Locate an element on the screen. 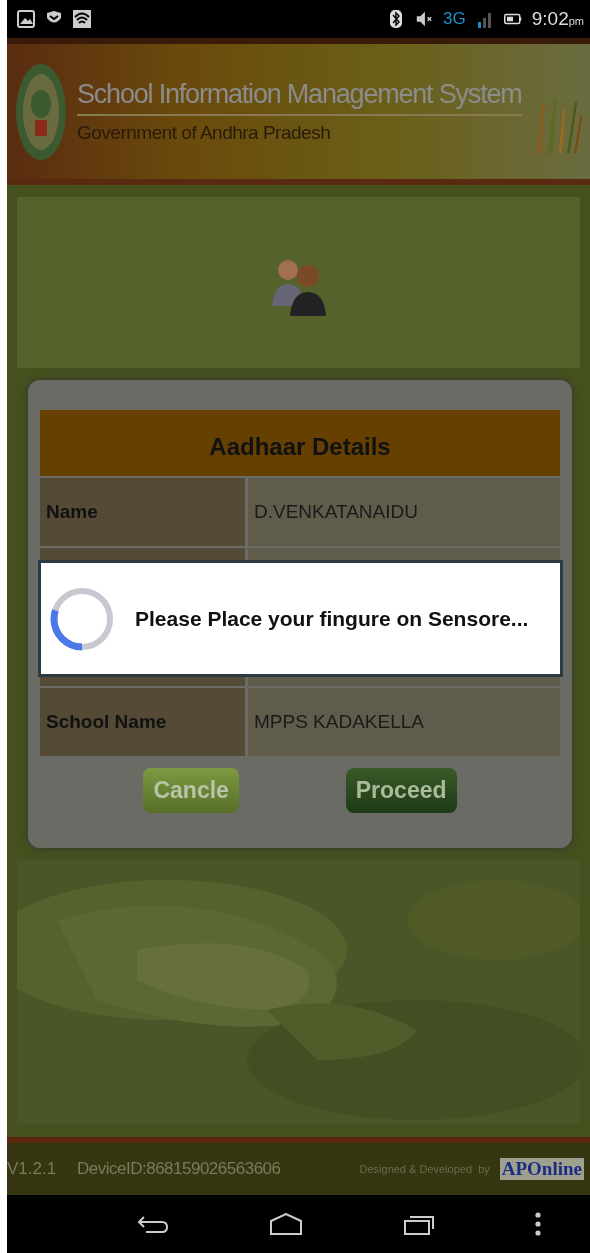 The height and width of the screenshot is (1253, 590). mute-icon is located at coordinates (424, 19).